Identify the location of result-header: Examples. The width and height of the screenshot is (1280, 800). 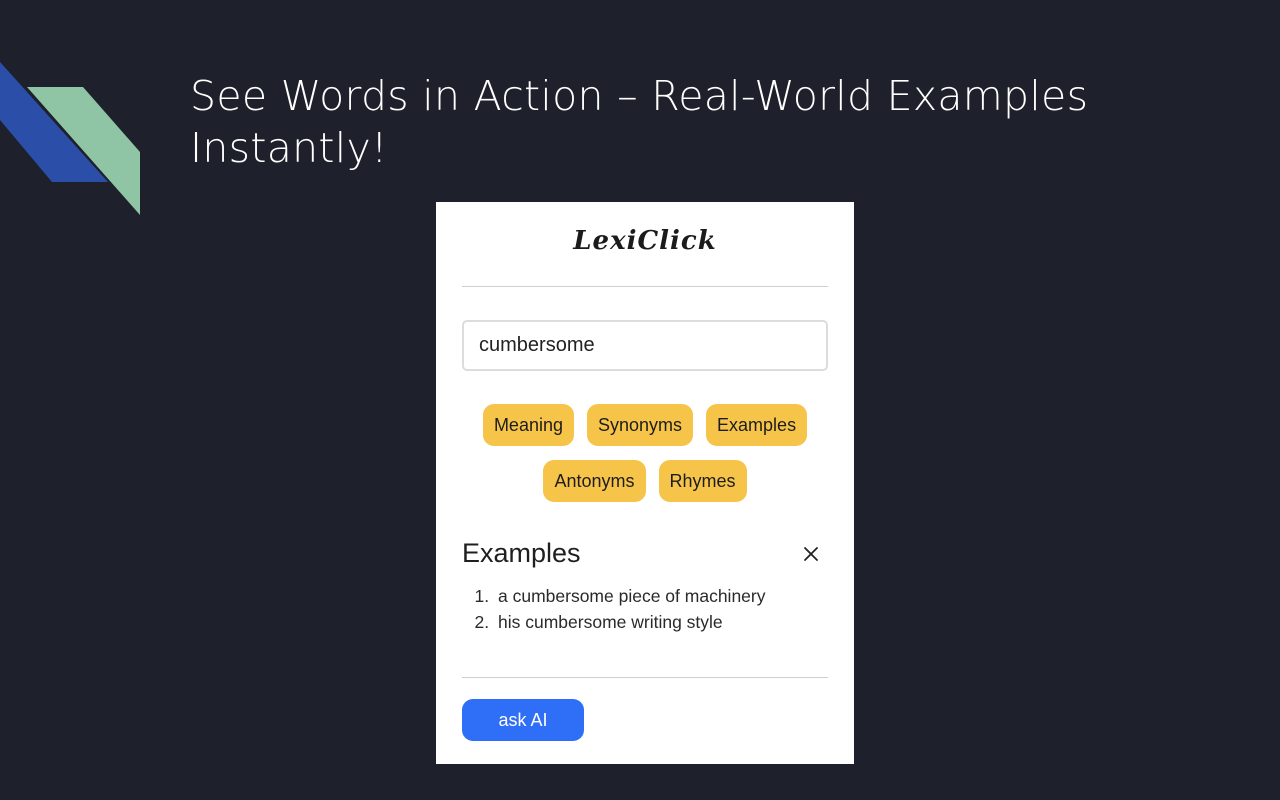
(645, 553).